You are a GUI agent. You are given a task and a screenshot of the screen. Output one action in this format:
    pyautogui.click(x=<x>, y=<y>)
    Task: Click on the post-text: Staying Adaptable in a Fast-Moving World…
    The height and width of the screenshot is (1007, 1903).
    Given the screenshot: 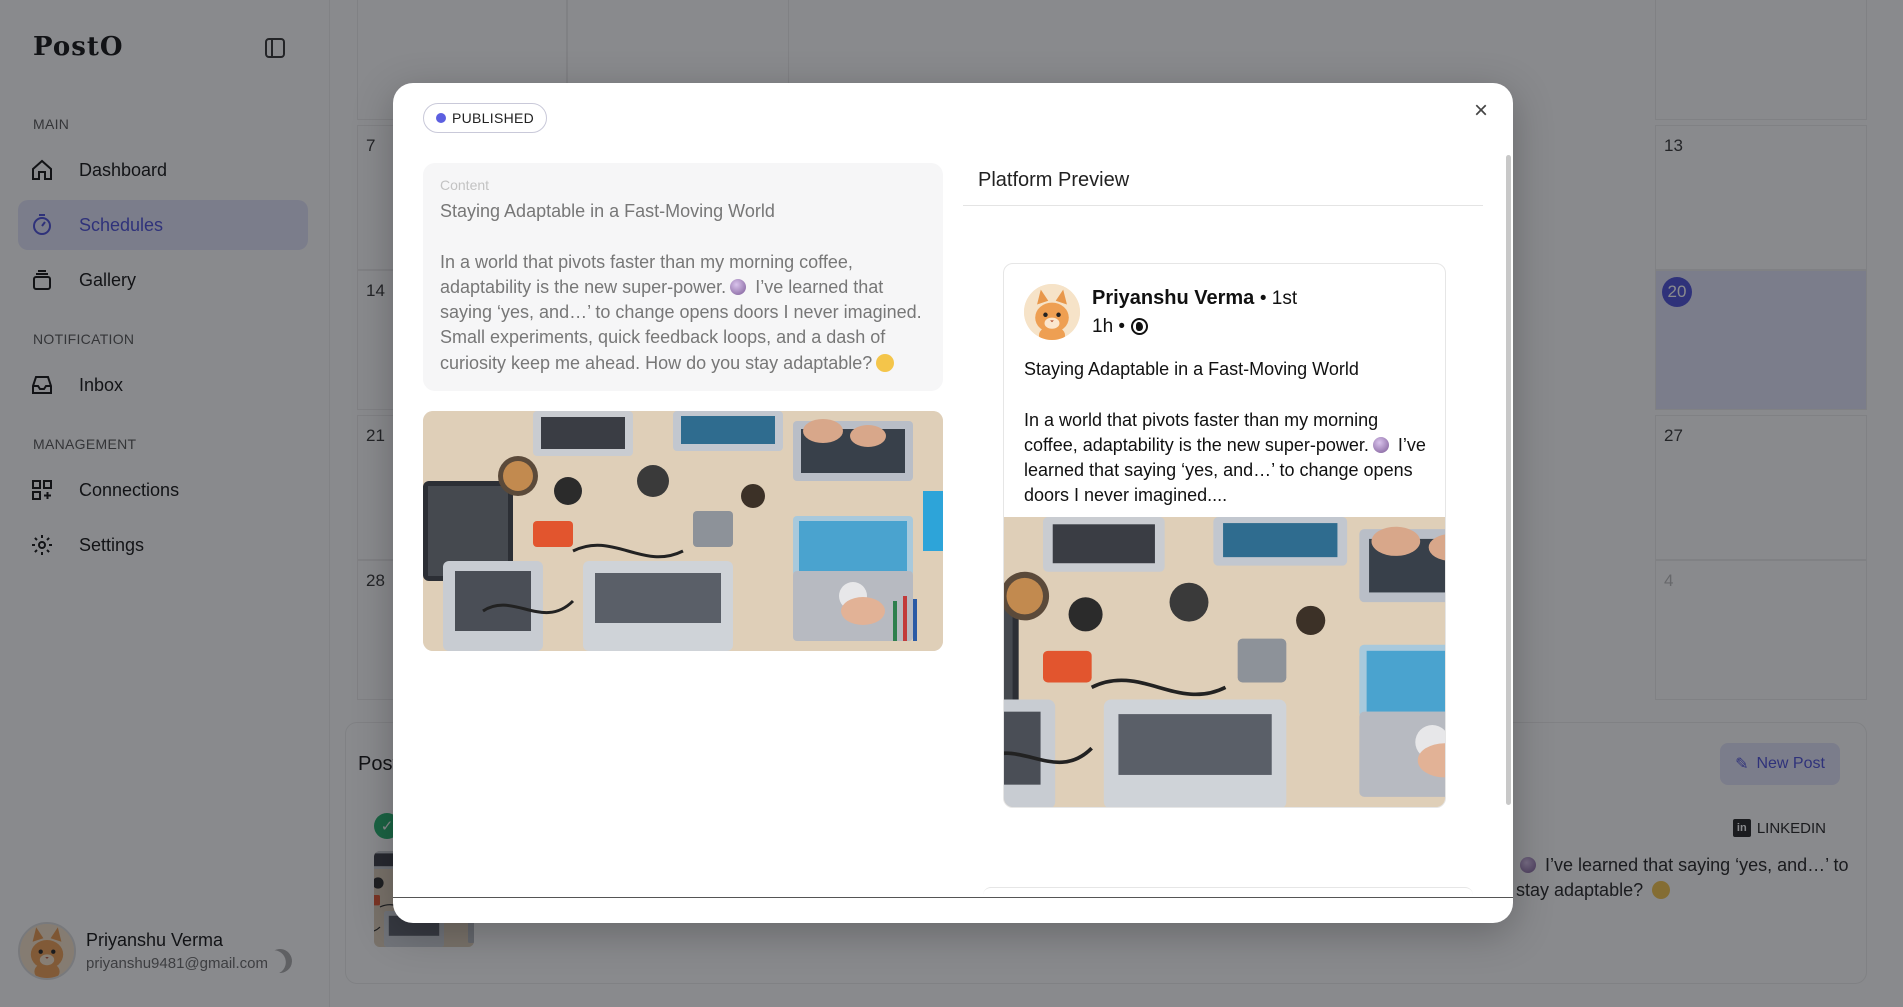 What is the action you would take?
    pyautogui.click(x=1229, y=433)
    